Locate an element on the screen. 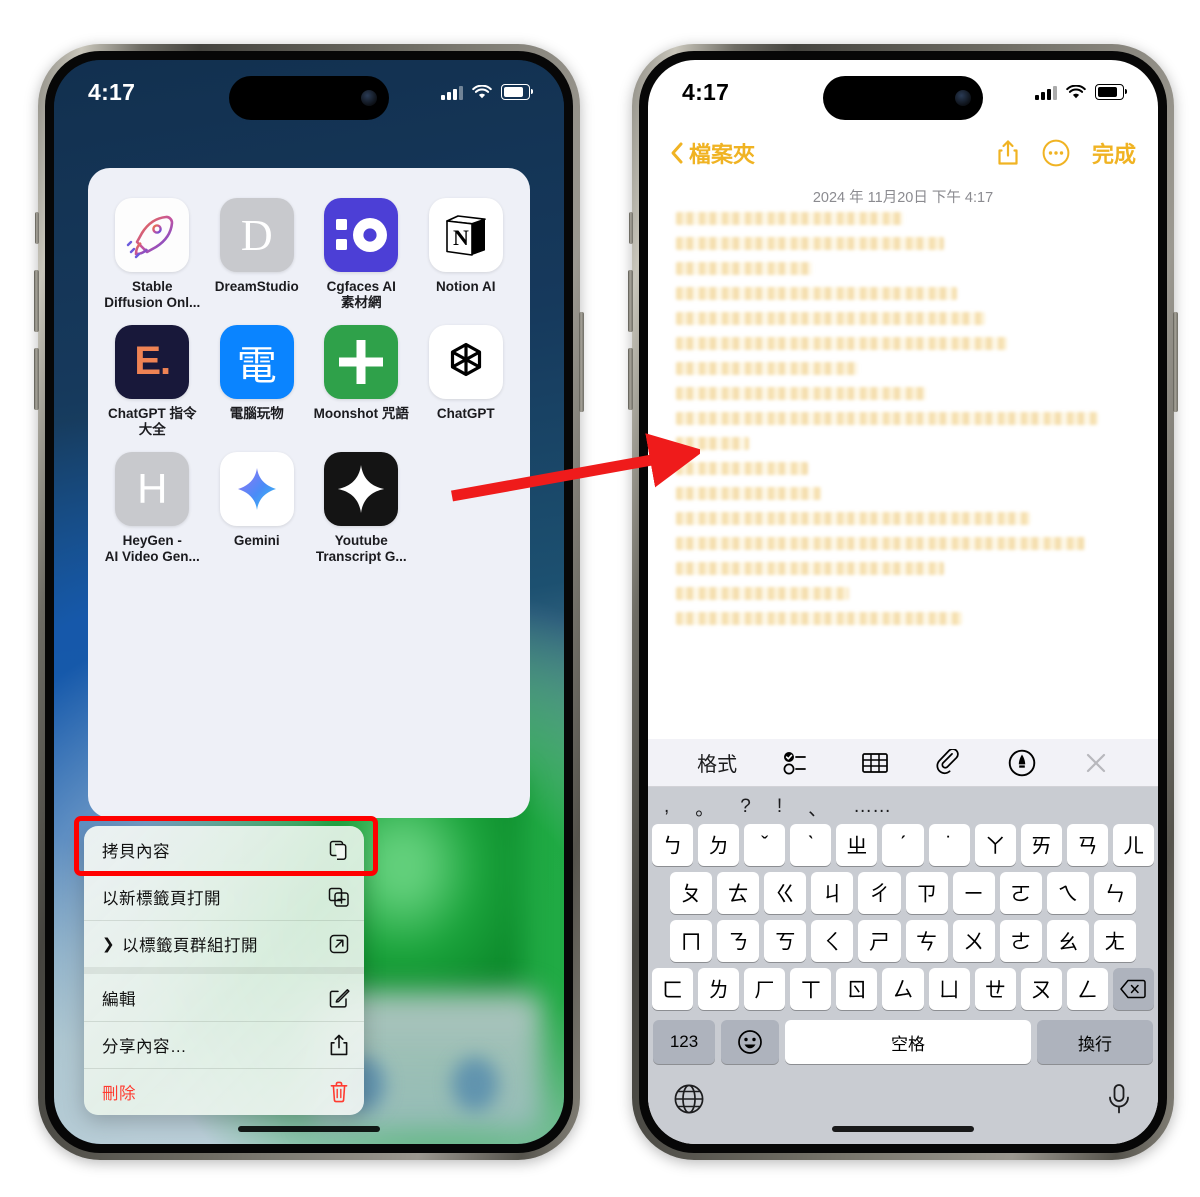 The width and height of the screenshot is (1200, 1197). keyboard-key: ㄏ is located at coordinates (765, 989).